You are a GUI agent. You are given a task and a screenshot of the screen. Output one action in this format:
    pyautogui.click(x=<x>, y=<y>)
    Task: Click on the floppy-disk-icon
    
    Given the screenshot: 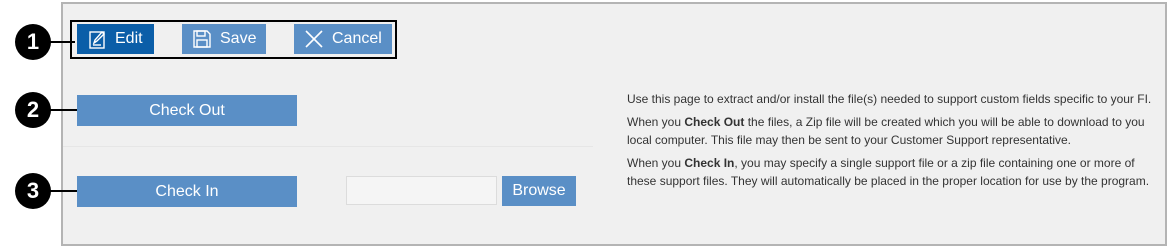 What is the action you would take?
    pyautogui.click(x=202, y=39)
    